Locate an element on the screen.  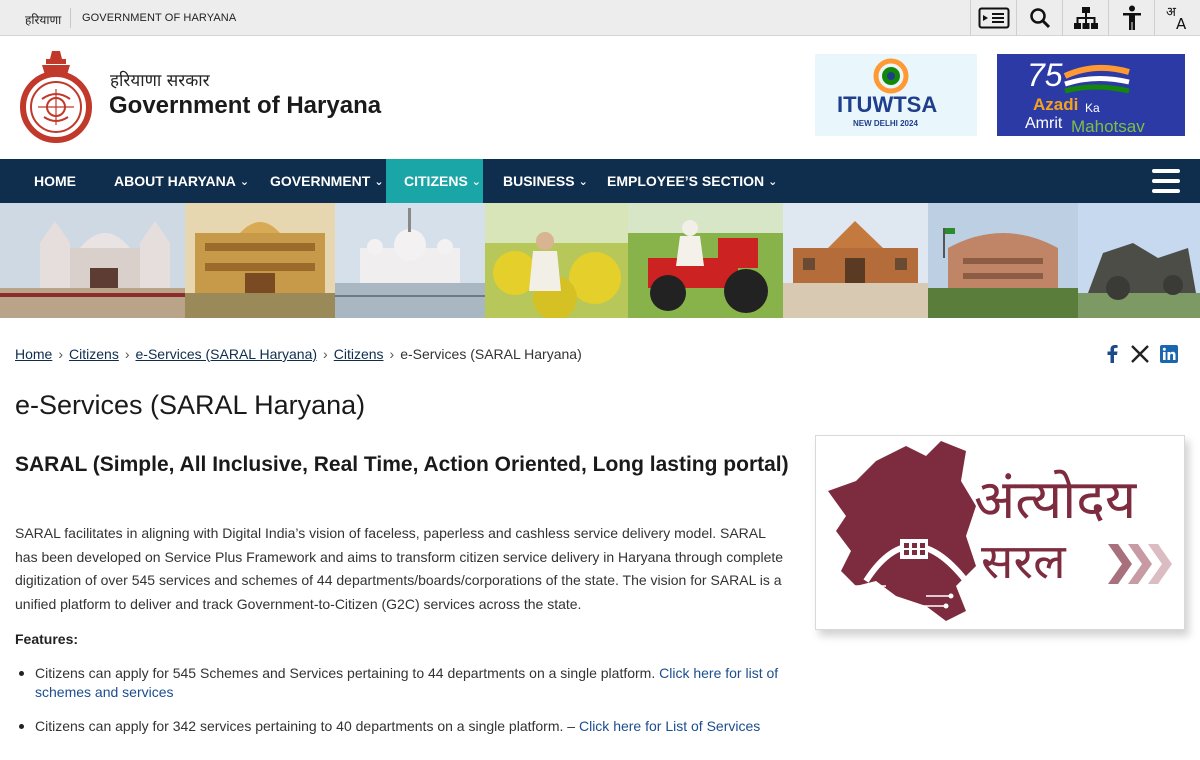
sitemap-icon is located at coordinates (1085, 18).